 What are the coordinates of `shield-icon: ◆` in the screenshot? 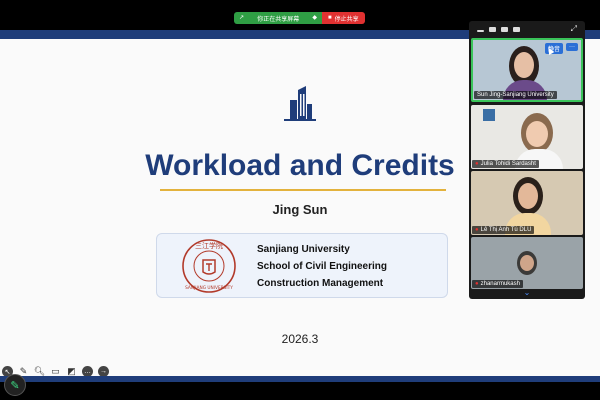 It's located at (314, 18).